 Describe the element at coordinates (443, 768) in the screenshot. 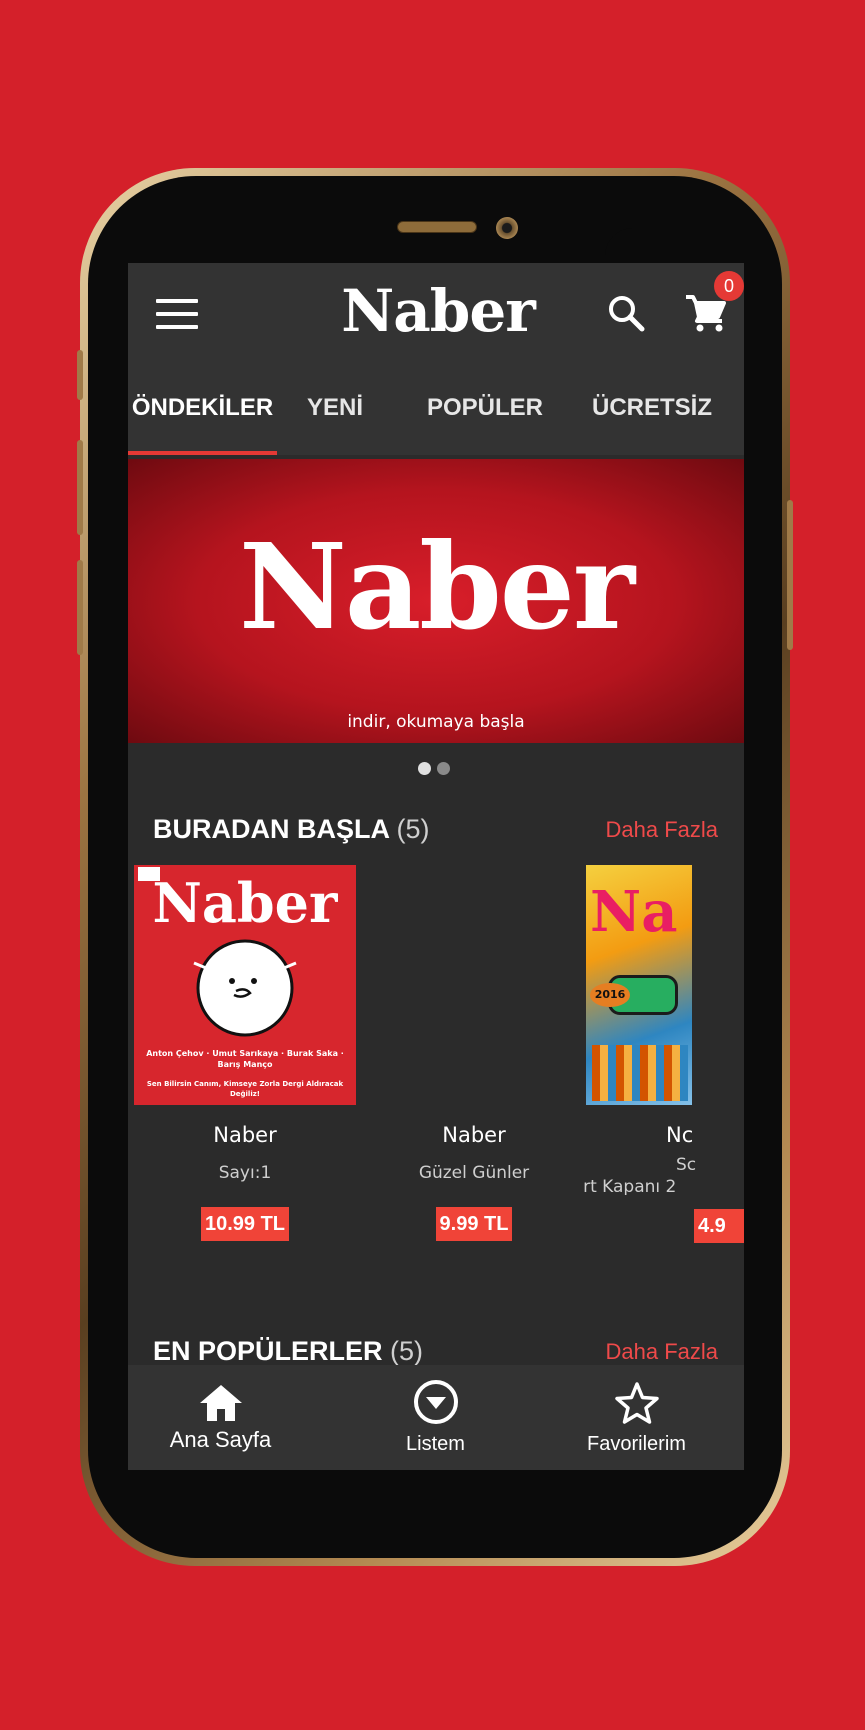

I see `carousel-dot` at that location.